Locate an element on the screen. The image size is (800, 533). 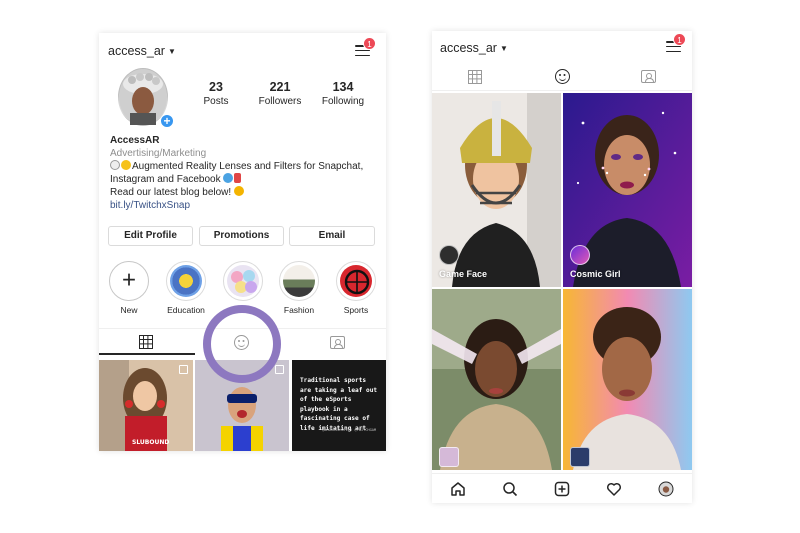
highlight-label: Fashion is located at coordinates (299, 310).